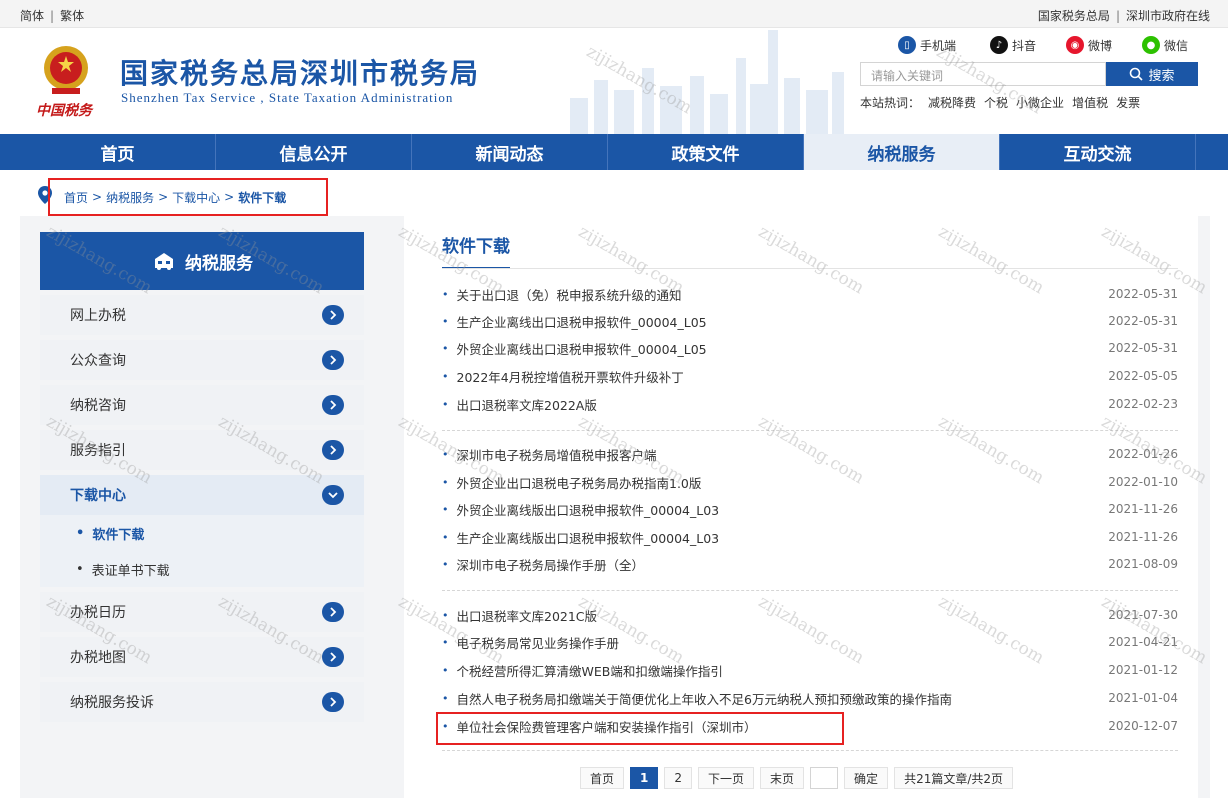 The width and height of the screenshot is (1228, 798). I want to click on list-item: • 生产企业离线出口退税申报软件_00004_L05 2022-05-31, so click(810, 321).